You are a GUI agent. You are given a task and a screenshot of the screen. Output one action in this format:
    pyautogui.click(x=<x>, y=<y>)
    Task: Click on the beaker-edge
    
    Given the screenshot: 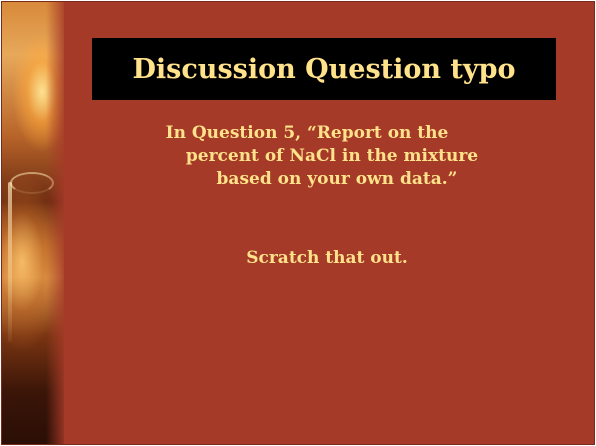 What is the action you would take?
    pyautogui.click(x=10, y=262)
    